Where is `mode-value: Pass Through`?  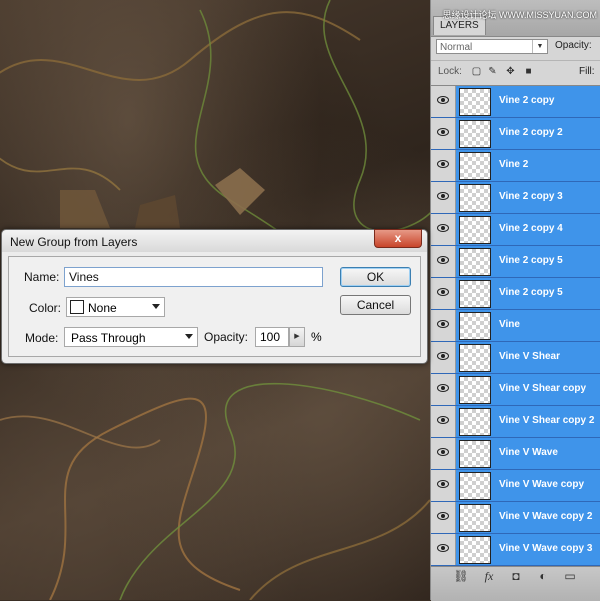
mode-value: Pass Through is located at coordinates (108, 338).